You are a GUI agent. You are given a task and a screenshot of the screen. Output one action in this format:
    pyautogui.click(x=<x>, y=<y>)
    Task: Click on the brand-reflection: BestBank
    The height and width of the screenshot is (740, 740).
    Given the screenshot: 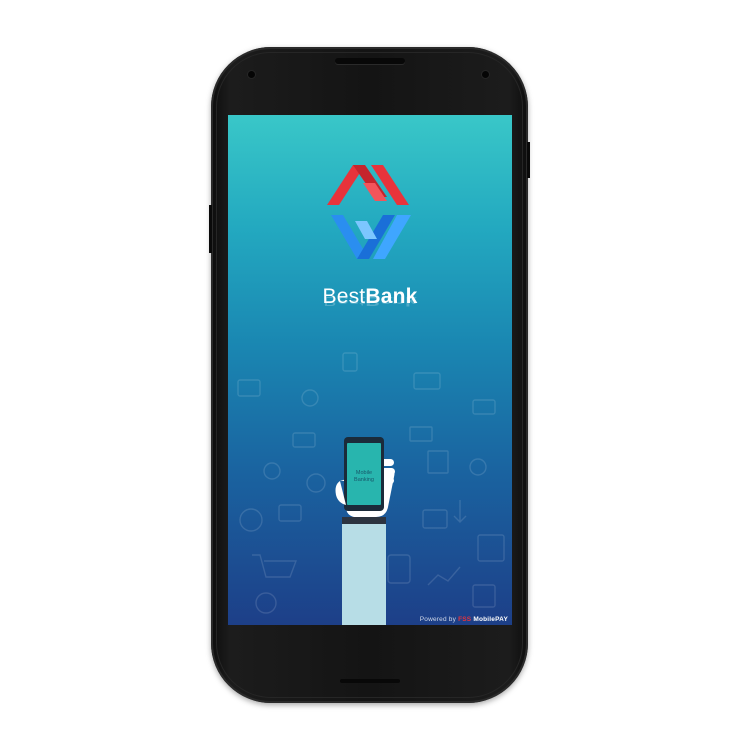 What is the action you would take?
    pyautogui.click(x=370, y=301)
    